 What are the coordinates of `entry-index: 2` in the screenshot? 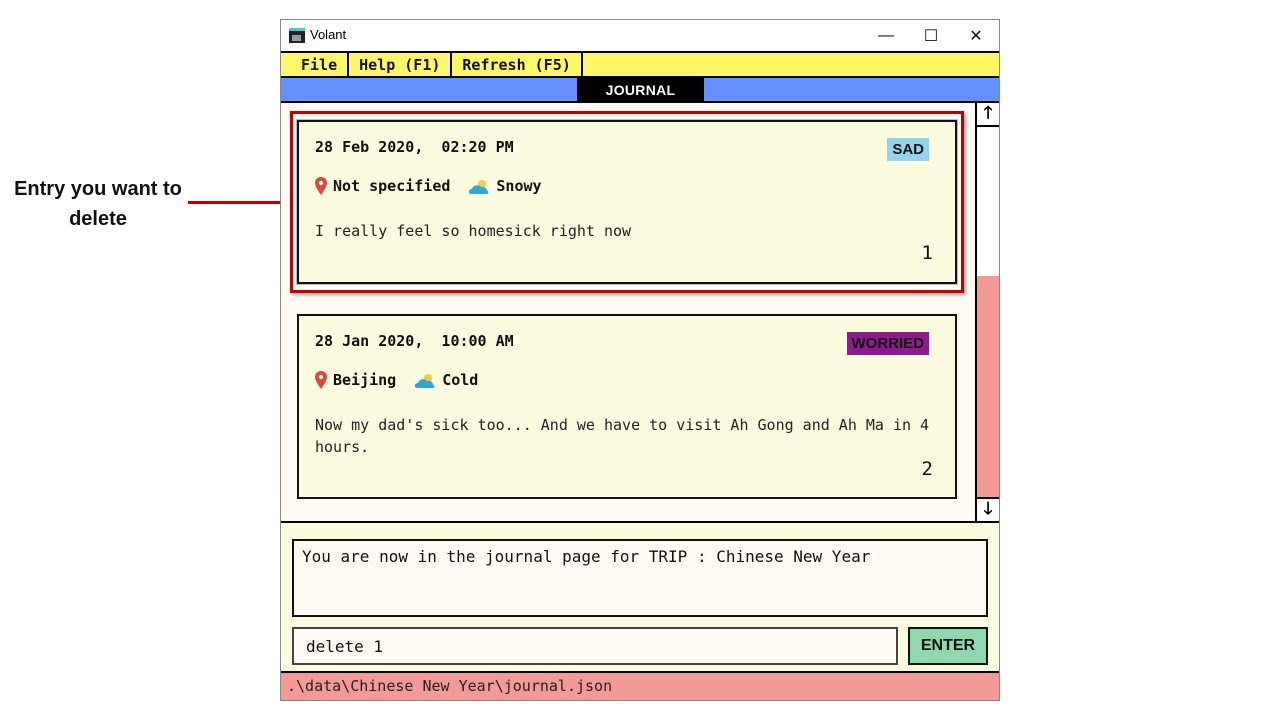 It's located at (927, 469).